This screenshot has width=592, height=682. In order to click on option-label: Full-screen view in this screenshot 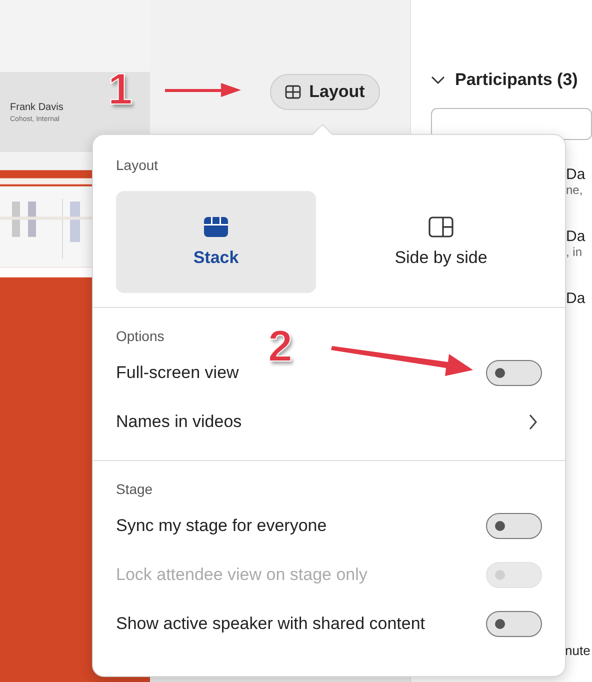, I will do `click(177, 372)`.